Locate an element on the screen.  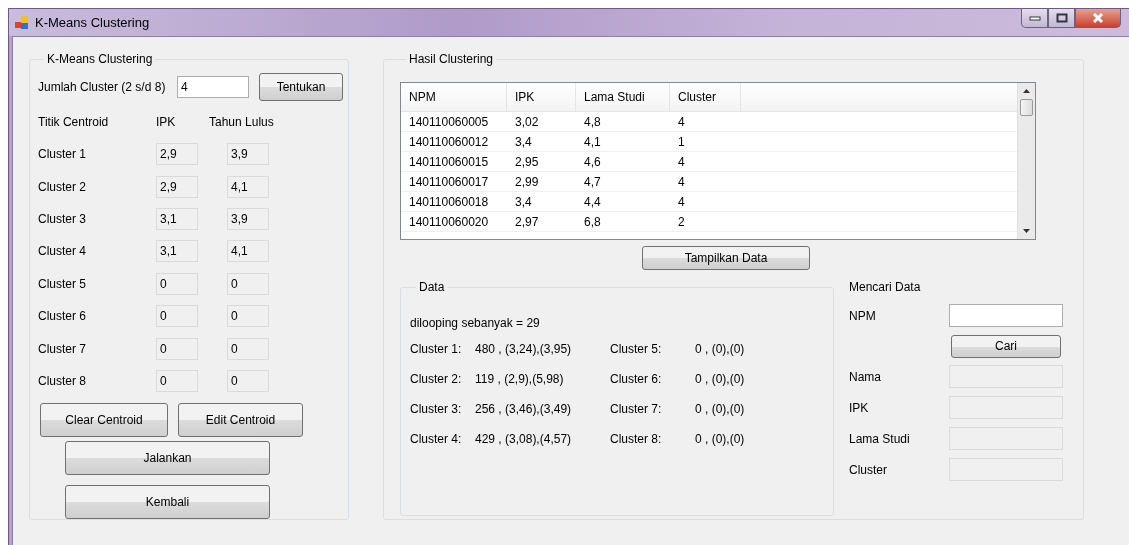
table-cell-text: 140110060020 is located at coordinates (449, 222).